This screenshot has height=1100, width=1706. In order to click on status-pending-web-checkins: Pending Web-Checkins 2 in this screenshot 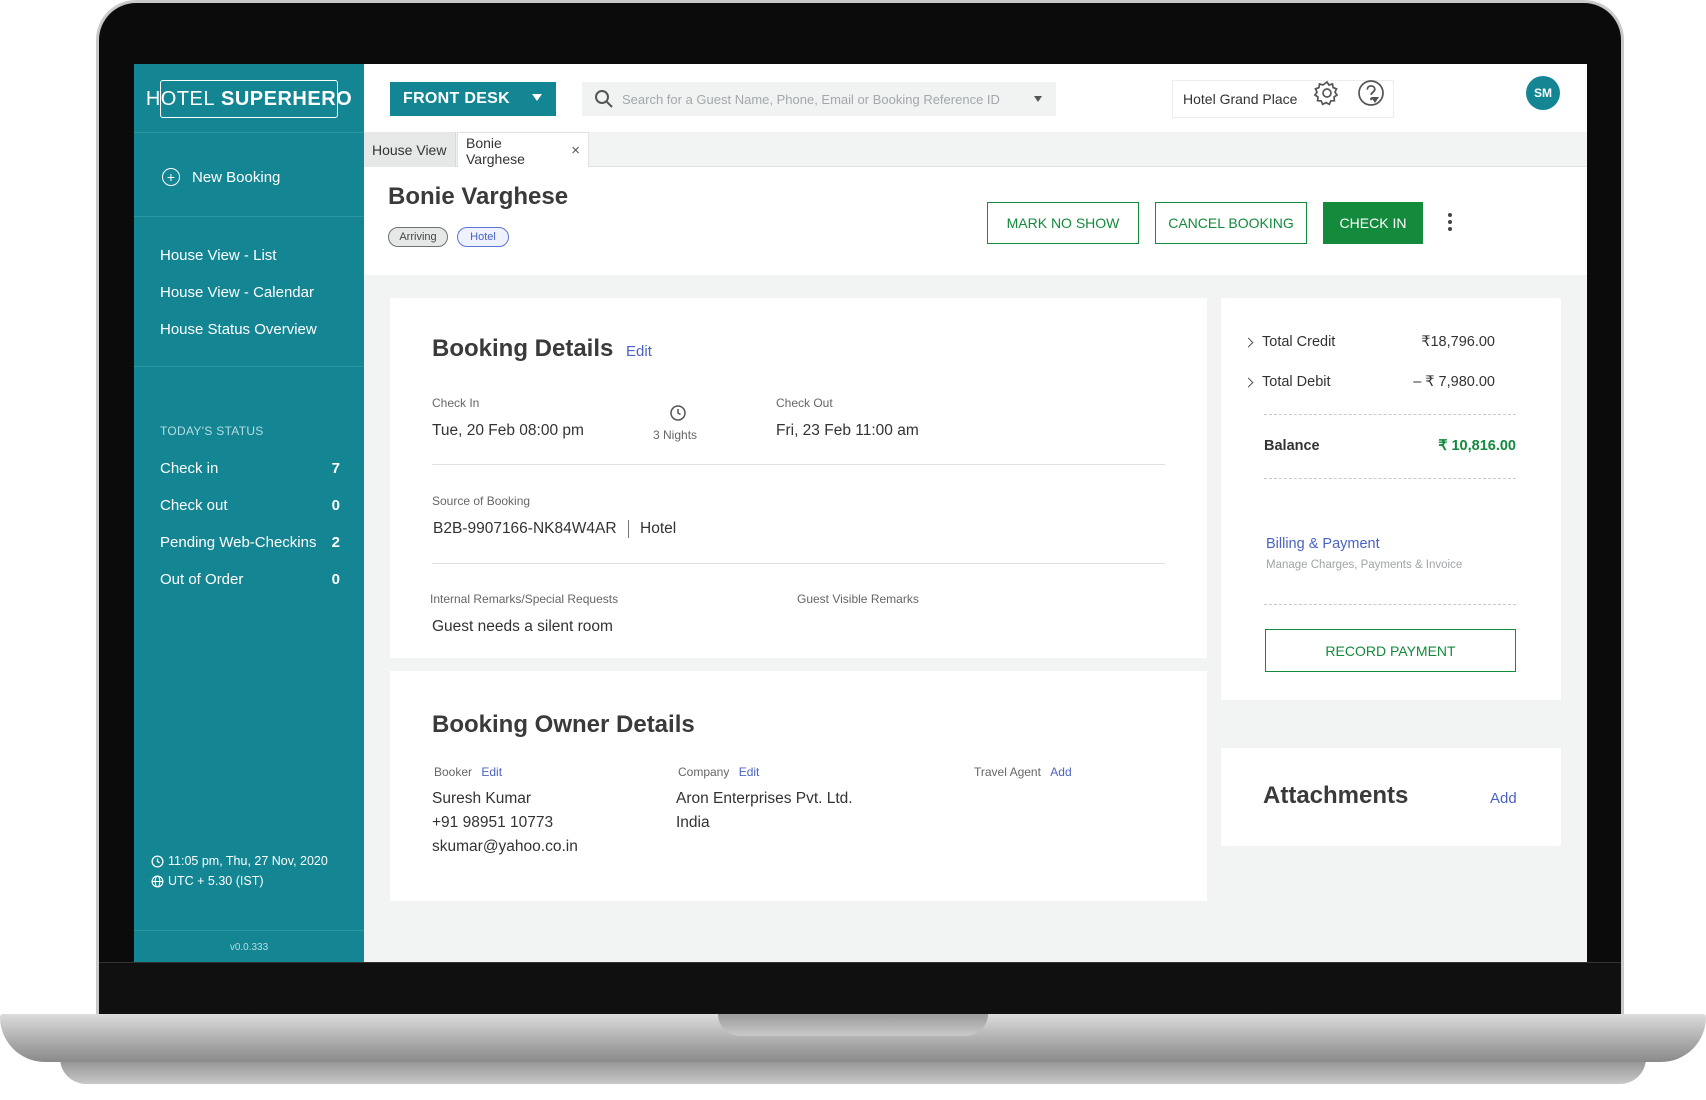, I will do `click(250, 542)`.